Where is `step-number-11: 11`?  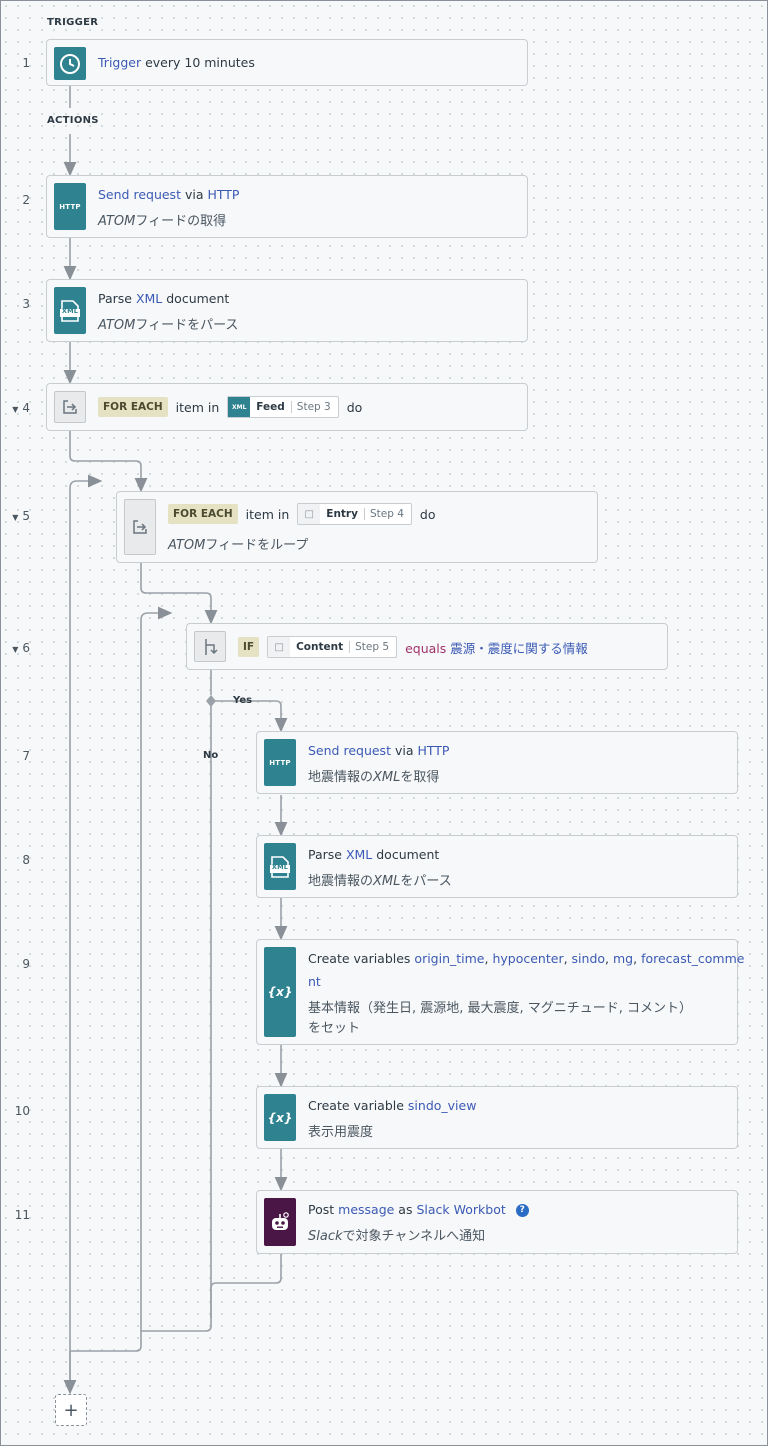 step-number-11: 11 is located at coordinates (22, 1215).